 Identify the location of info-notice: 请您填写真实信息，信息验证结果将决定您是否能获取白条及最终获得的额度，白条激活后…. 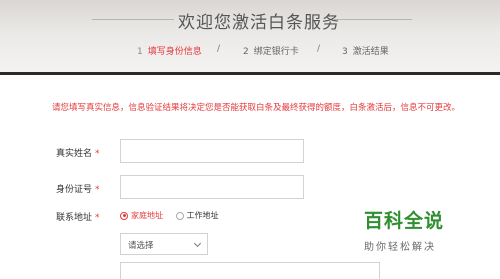
(256, 108).